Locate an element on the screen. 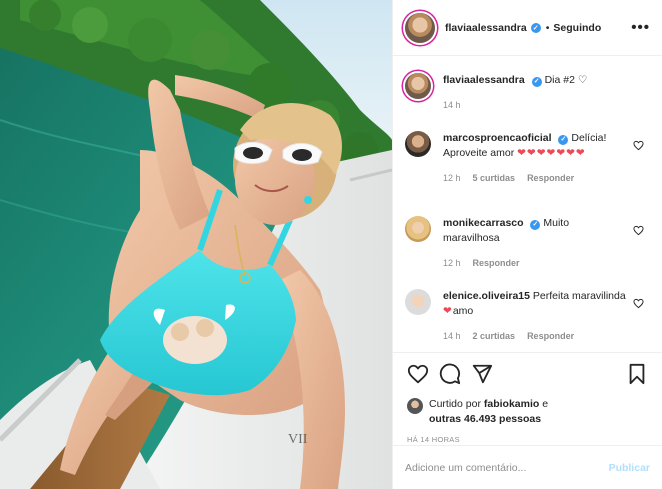 This screenshot has height=489, width=662. comment-likes-link: 5 curtidas is located at coordinates (494, 178).